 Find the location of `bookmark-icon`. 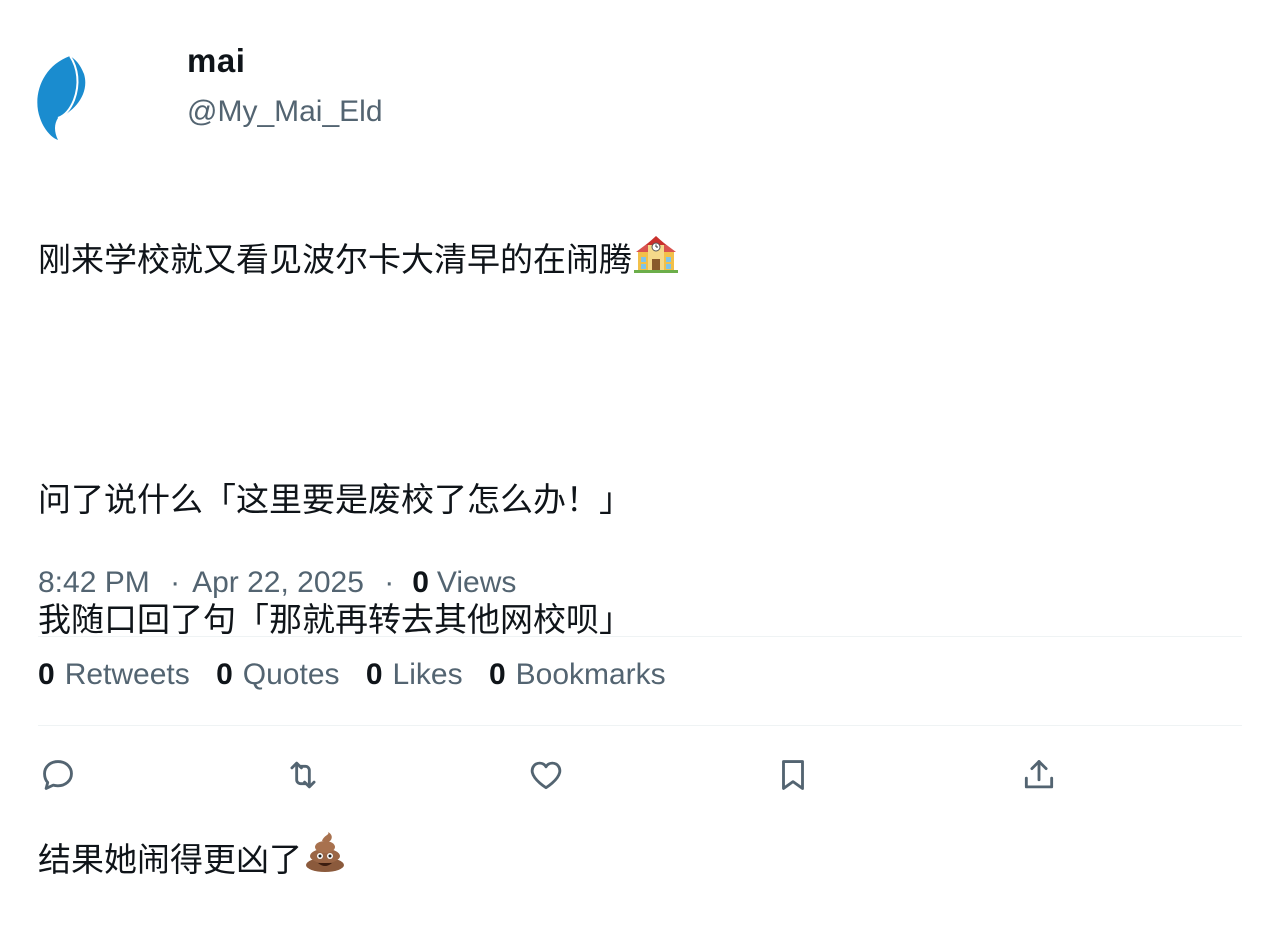

bookmark-icon is located at coordinates (793, 775).